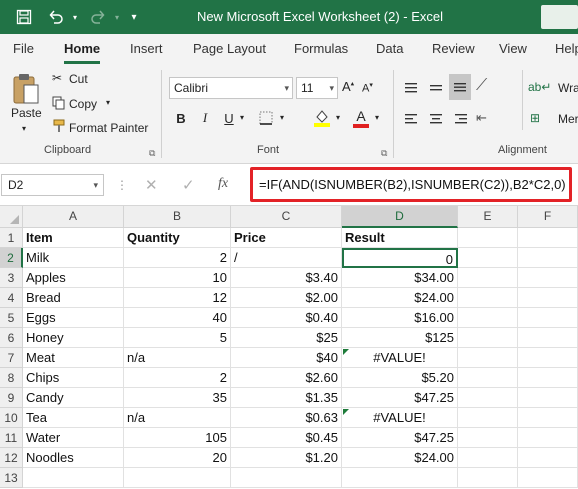 The image size is (578, 489). I want to click on cell-f1, so click(548, 238).